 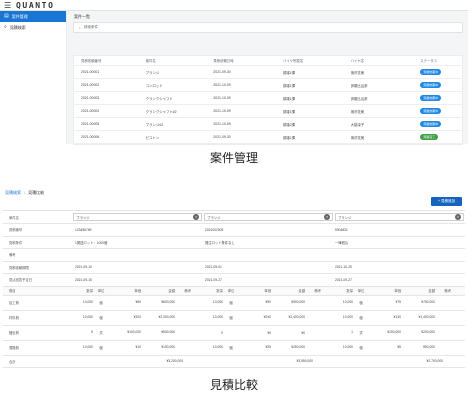 What do you see at coordinates (268, 137) in the screenshot?
I see `table-row: 2021-00006 ピストン 2021-09-30 調達1課 鳴沢花美 見積完了` at bounding box center [268, 137].